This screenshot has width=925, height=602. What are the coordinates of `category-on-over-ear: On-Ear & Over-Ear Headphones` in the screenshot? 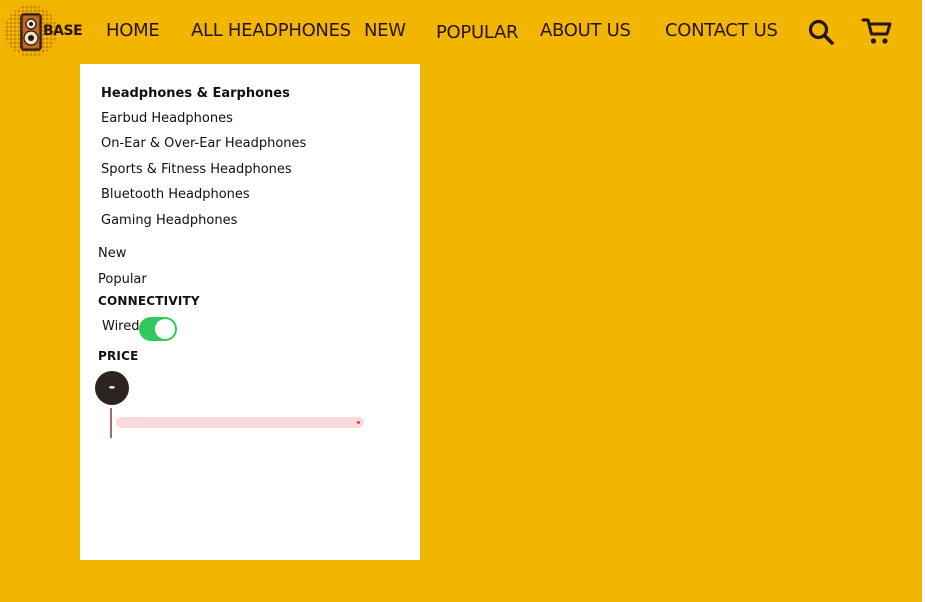 It's located at (203, 143).